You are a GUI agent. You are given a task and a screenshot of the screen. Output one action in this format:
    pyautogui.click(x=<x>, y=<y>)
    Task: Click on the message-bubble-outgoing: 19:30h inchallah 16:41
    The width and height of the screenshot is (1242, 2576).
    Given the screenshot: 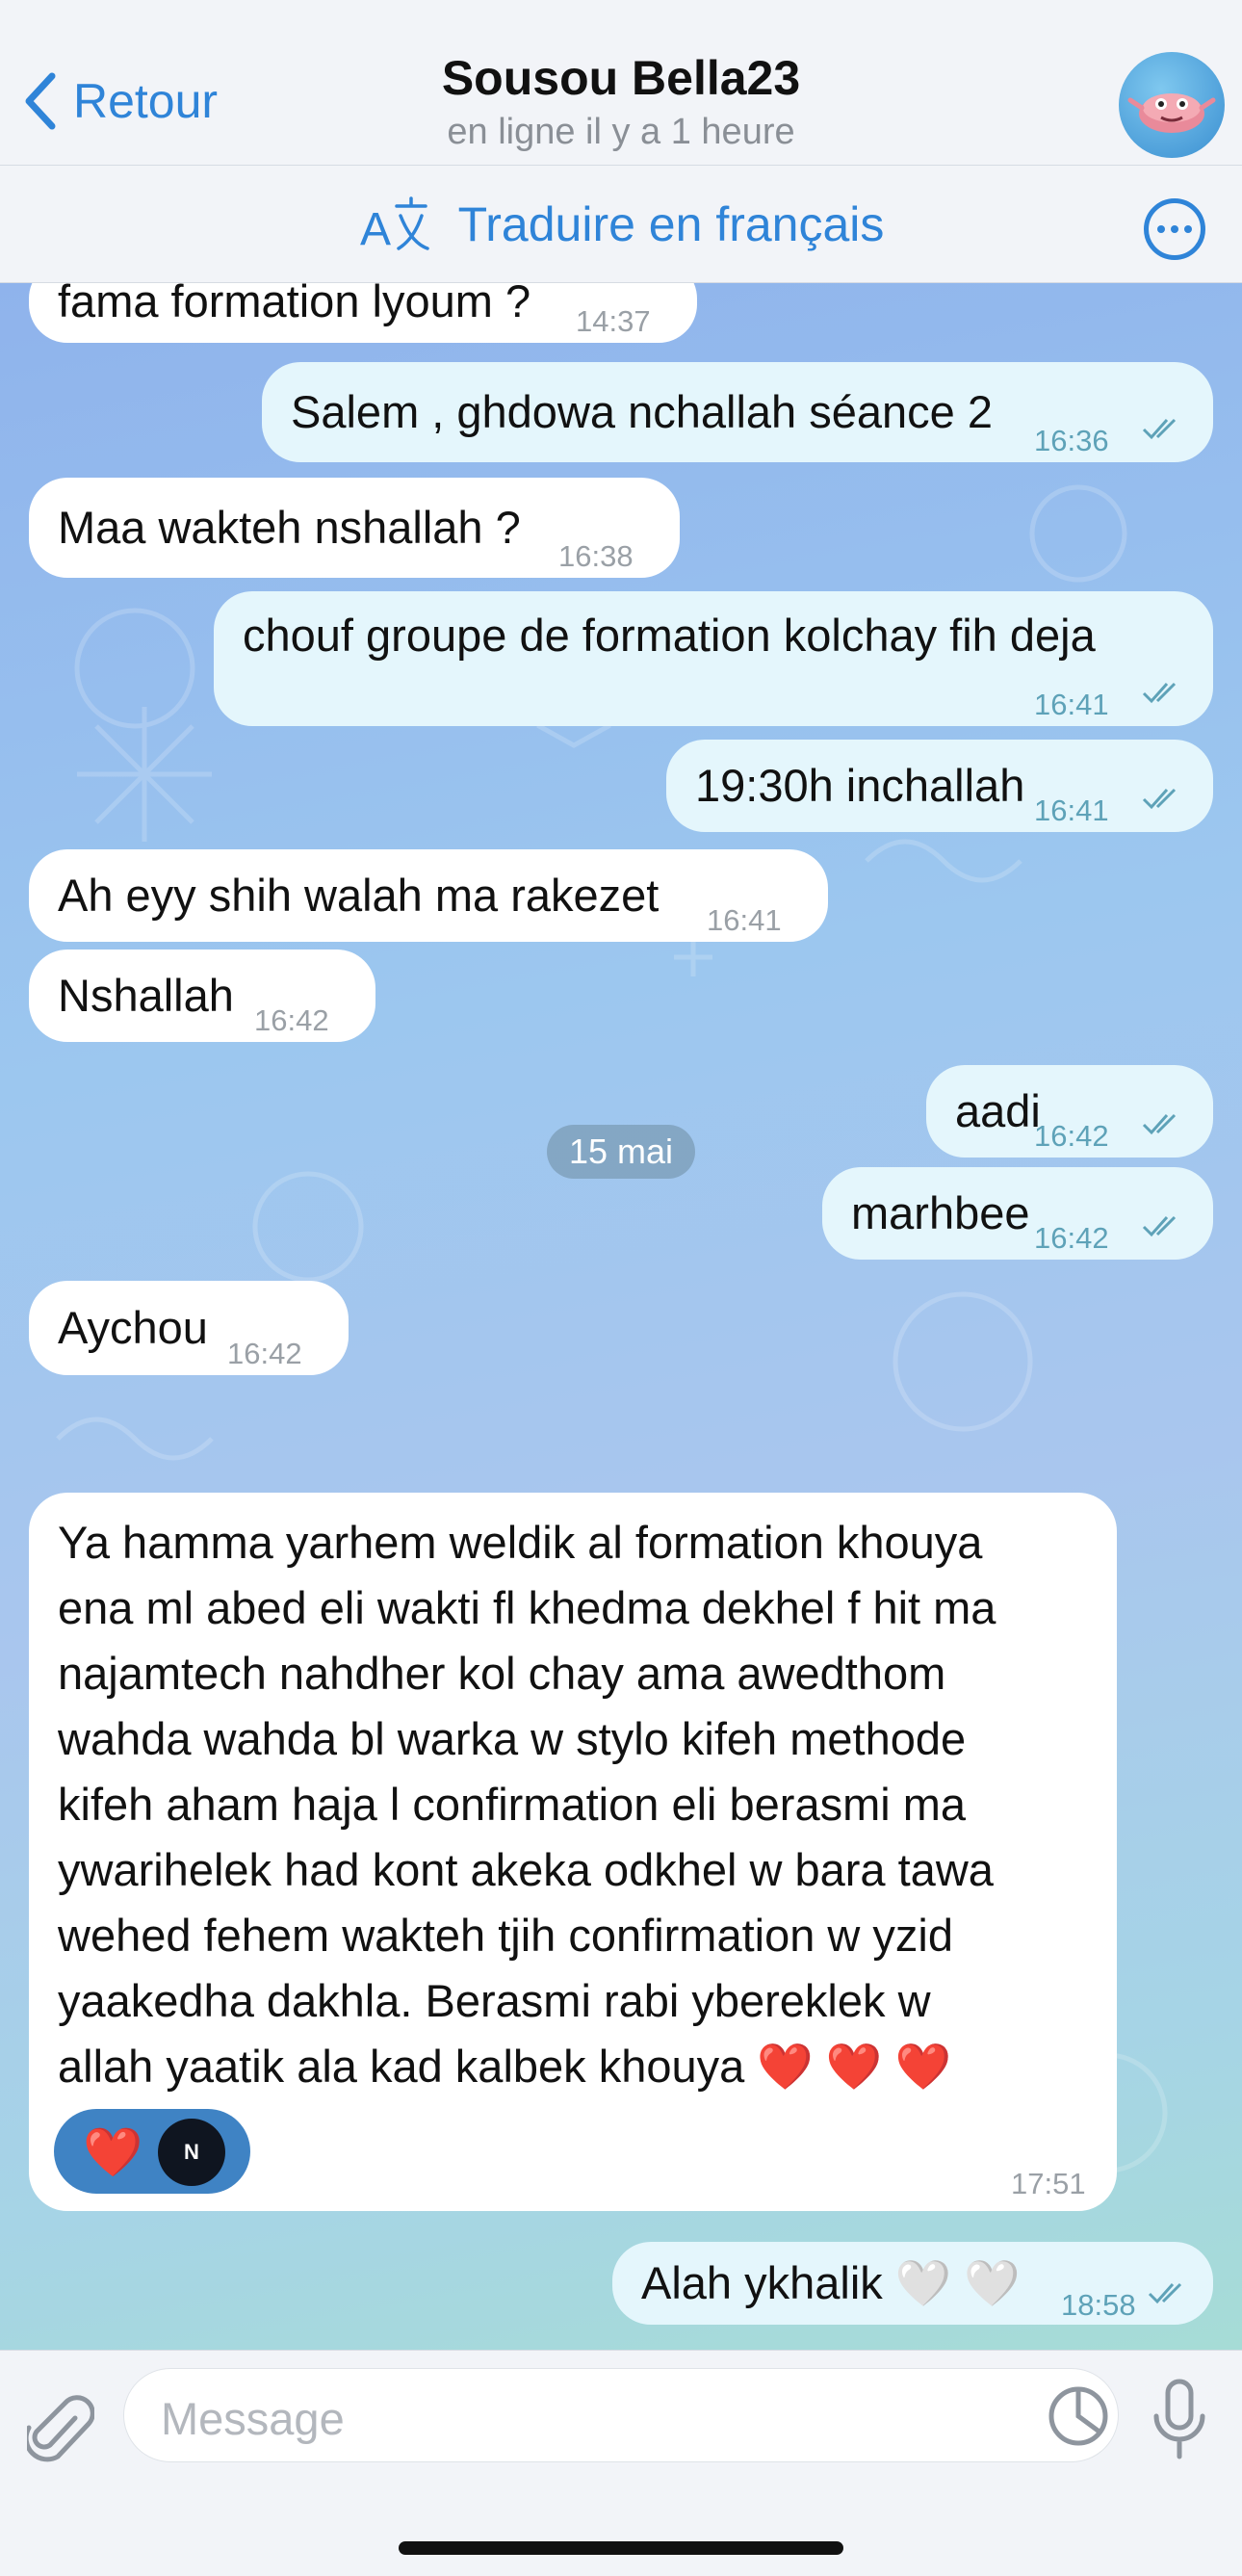 What is the action you would take?
    pyautogui.click(x=939, y=786)
    